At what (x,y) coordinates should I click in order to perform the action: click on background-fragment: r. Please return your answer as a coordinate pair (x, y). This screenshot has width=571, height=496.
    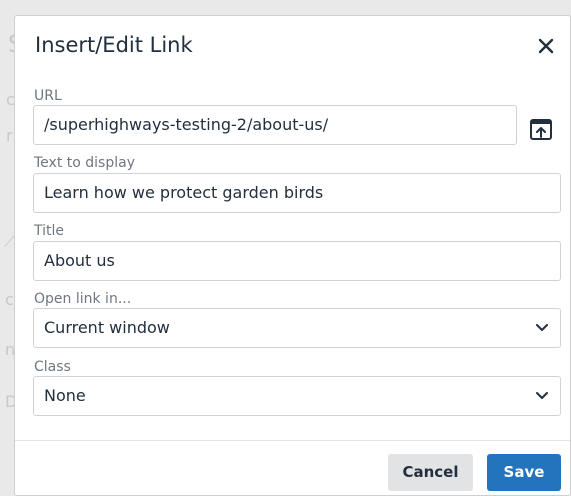
    Looking at the image, I should click on (9, 135).